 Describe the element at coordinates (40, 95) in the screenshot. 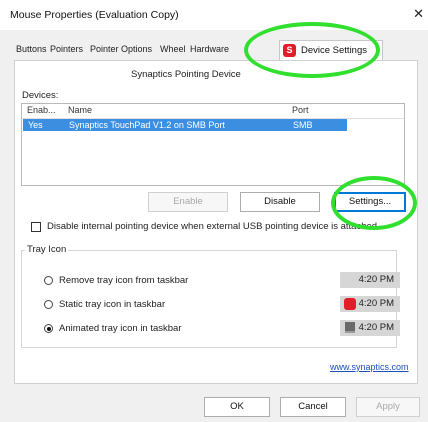

I see `devices-label: Devices:` at that location.